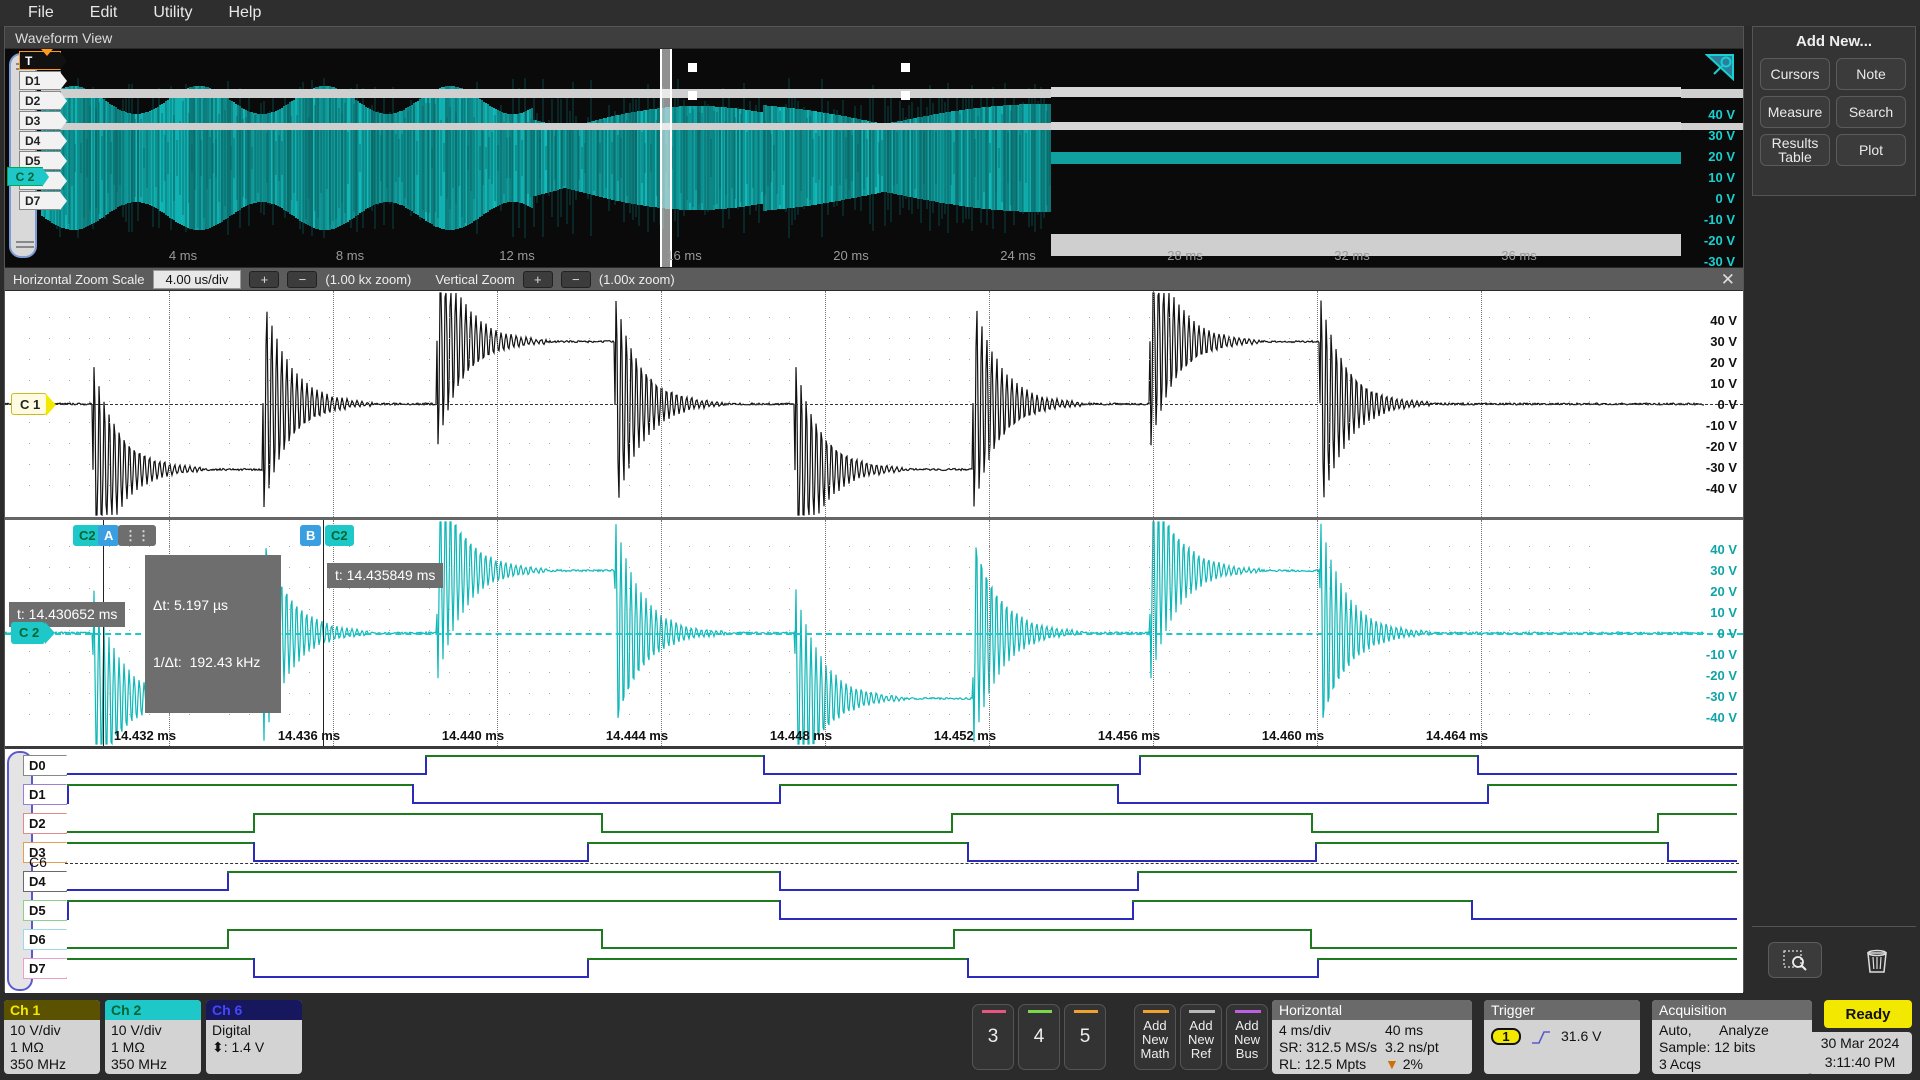 The height and width of the screenshot is (1080, 1920). Describe the element at coordinates (33, 633) in the screenshot. I see `channel2-badge: C 2` at that location.